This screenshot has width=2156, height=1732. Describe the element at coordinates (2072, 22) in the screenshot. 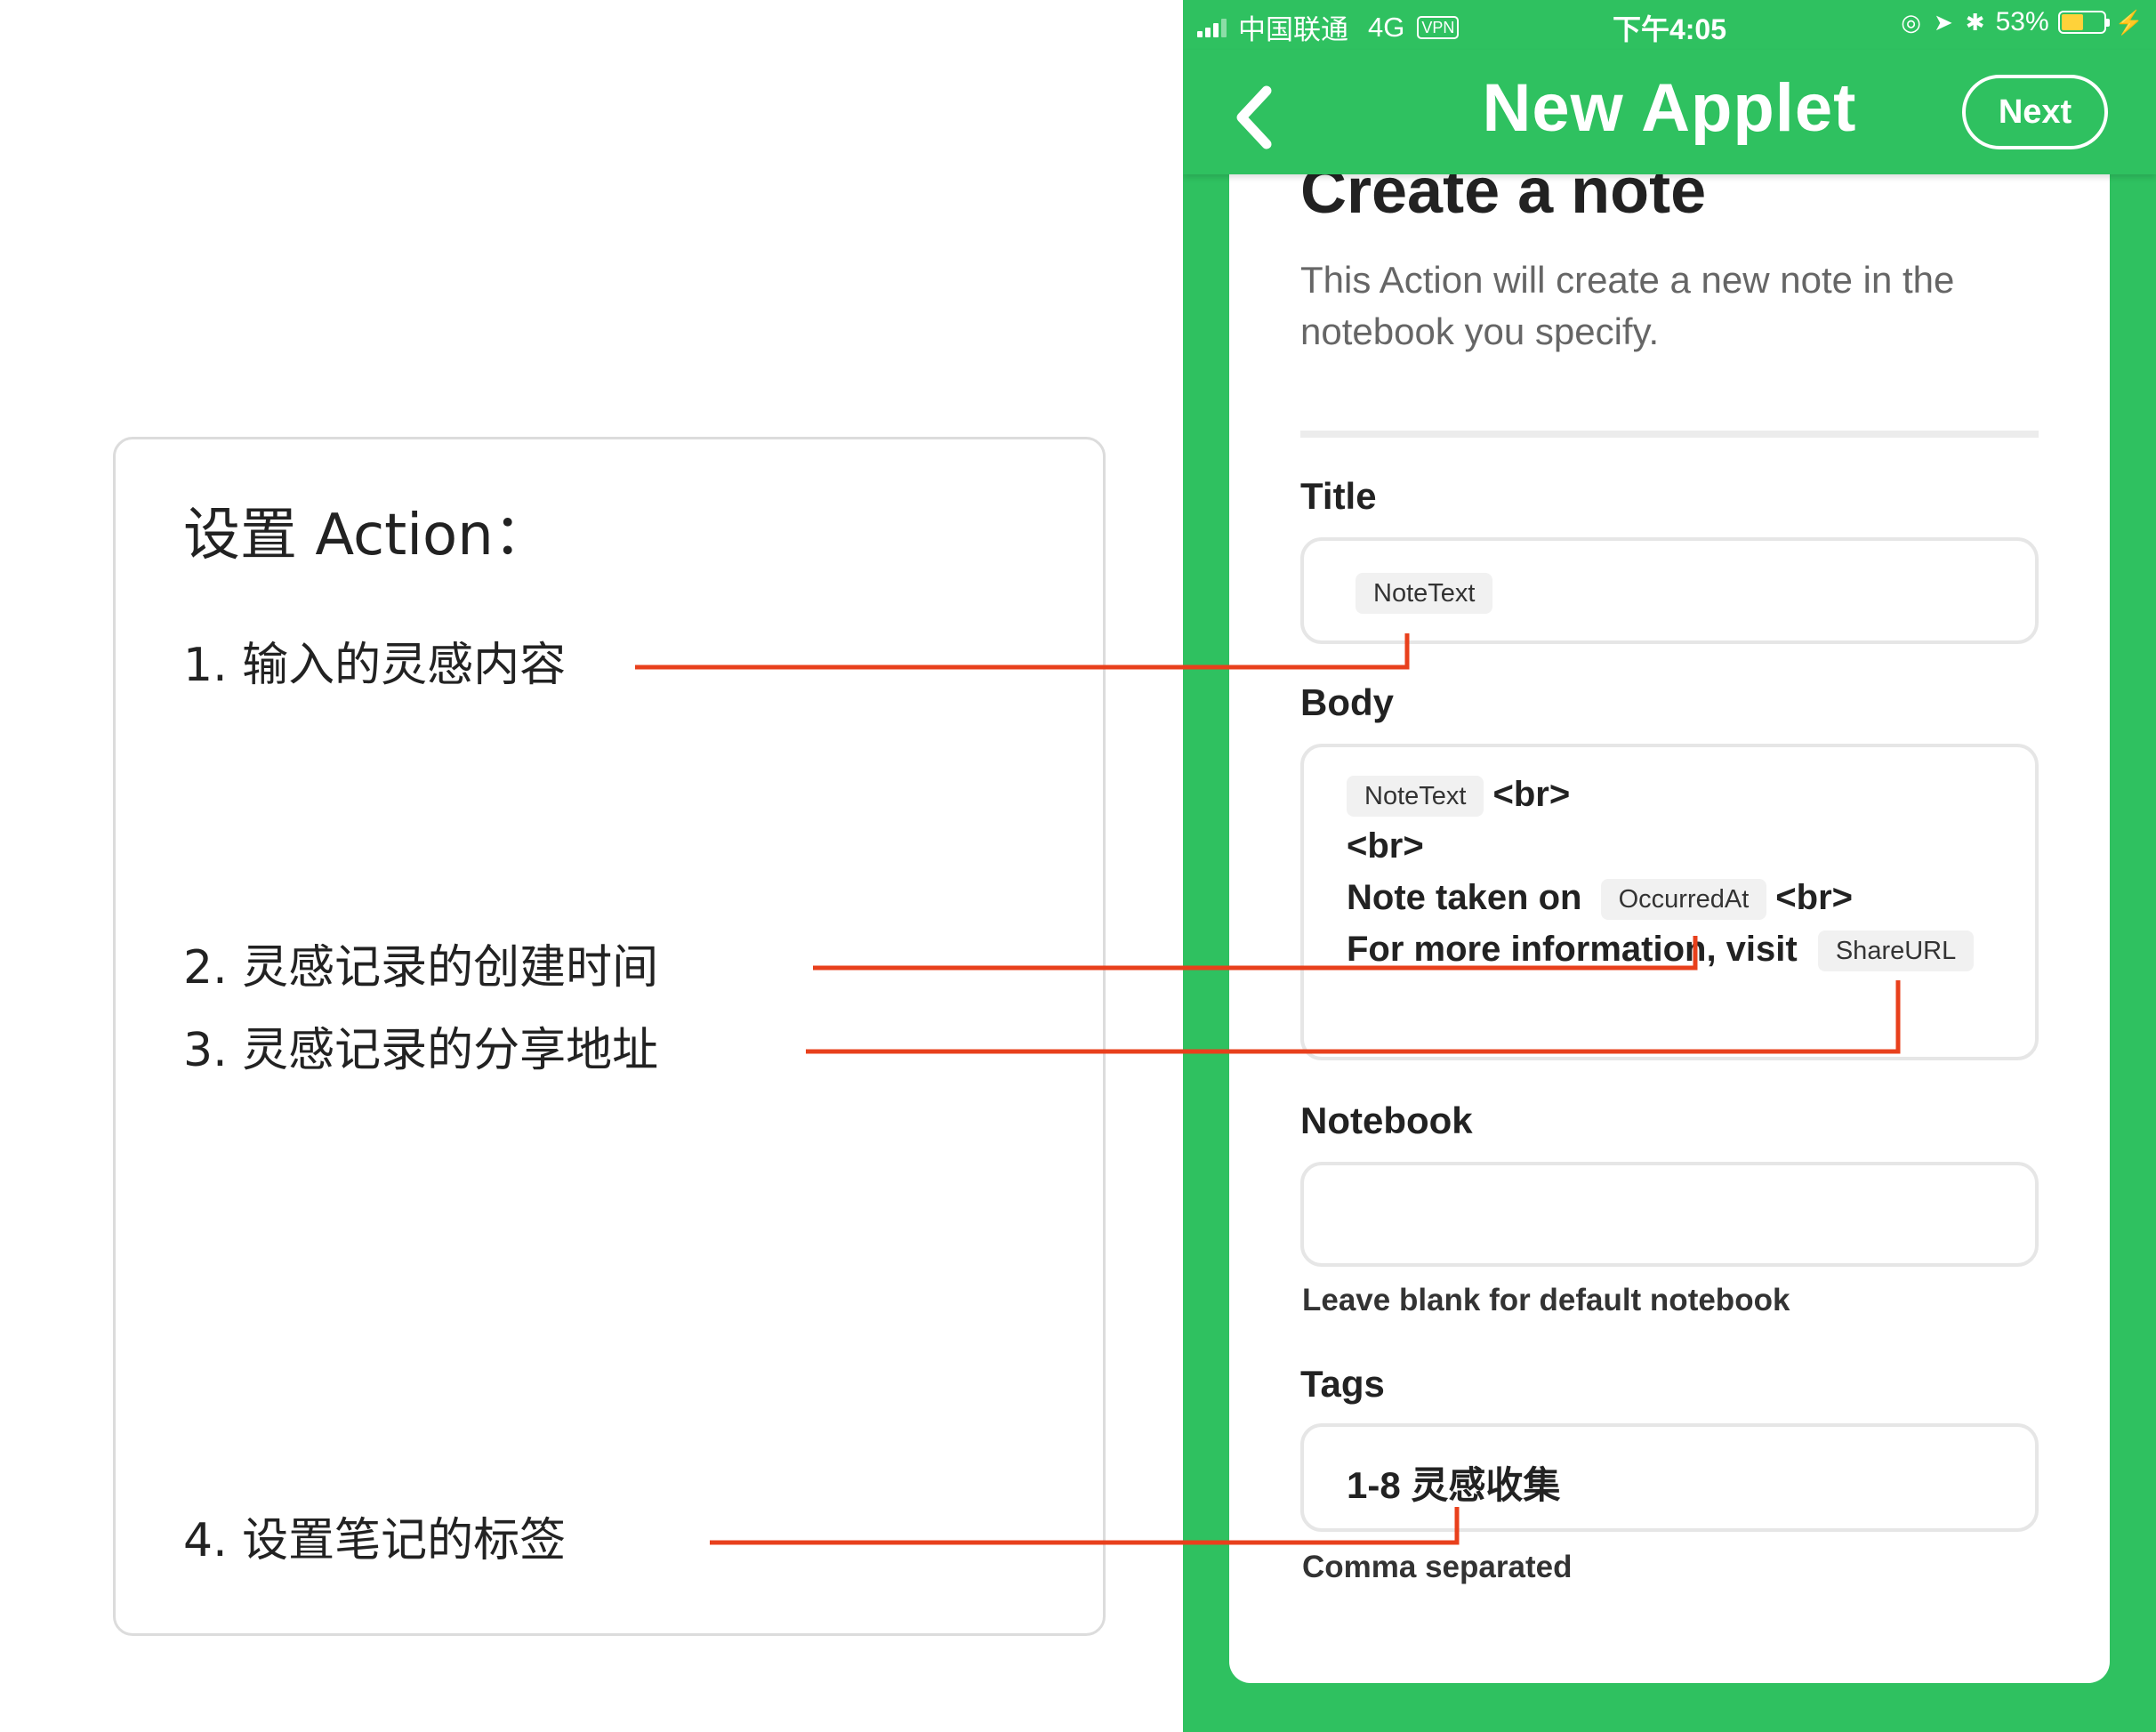

I see `battery-level` at that location.